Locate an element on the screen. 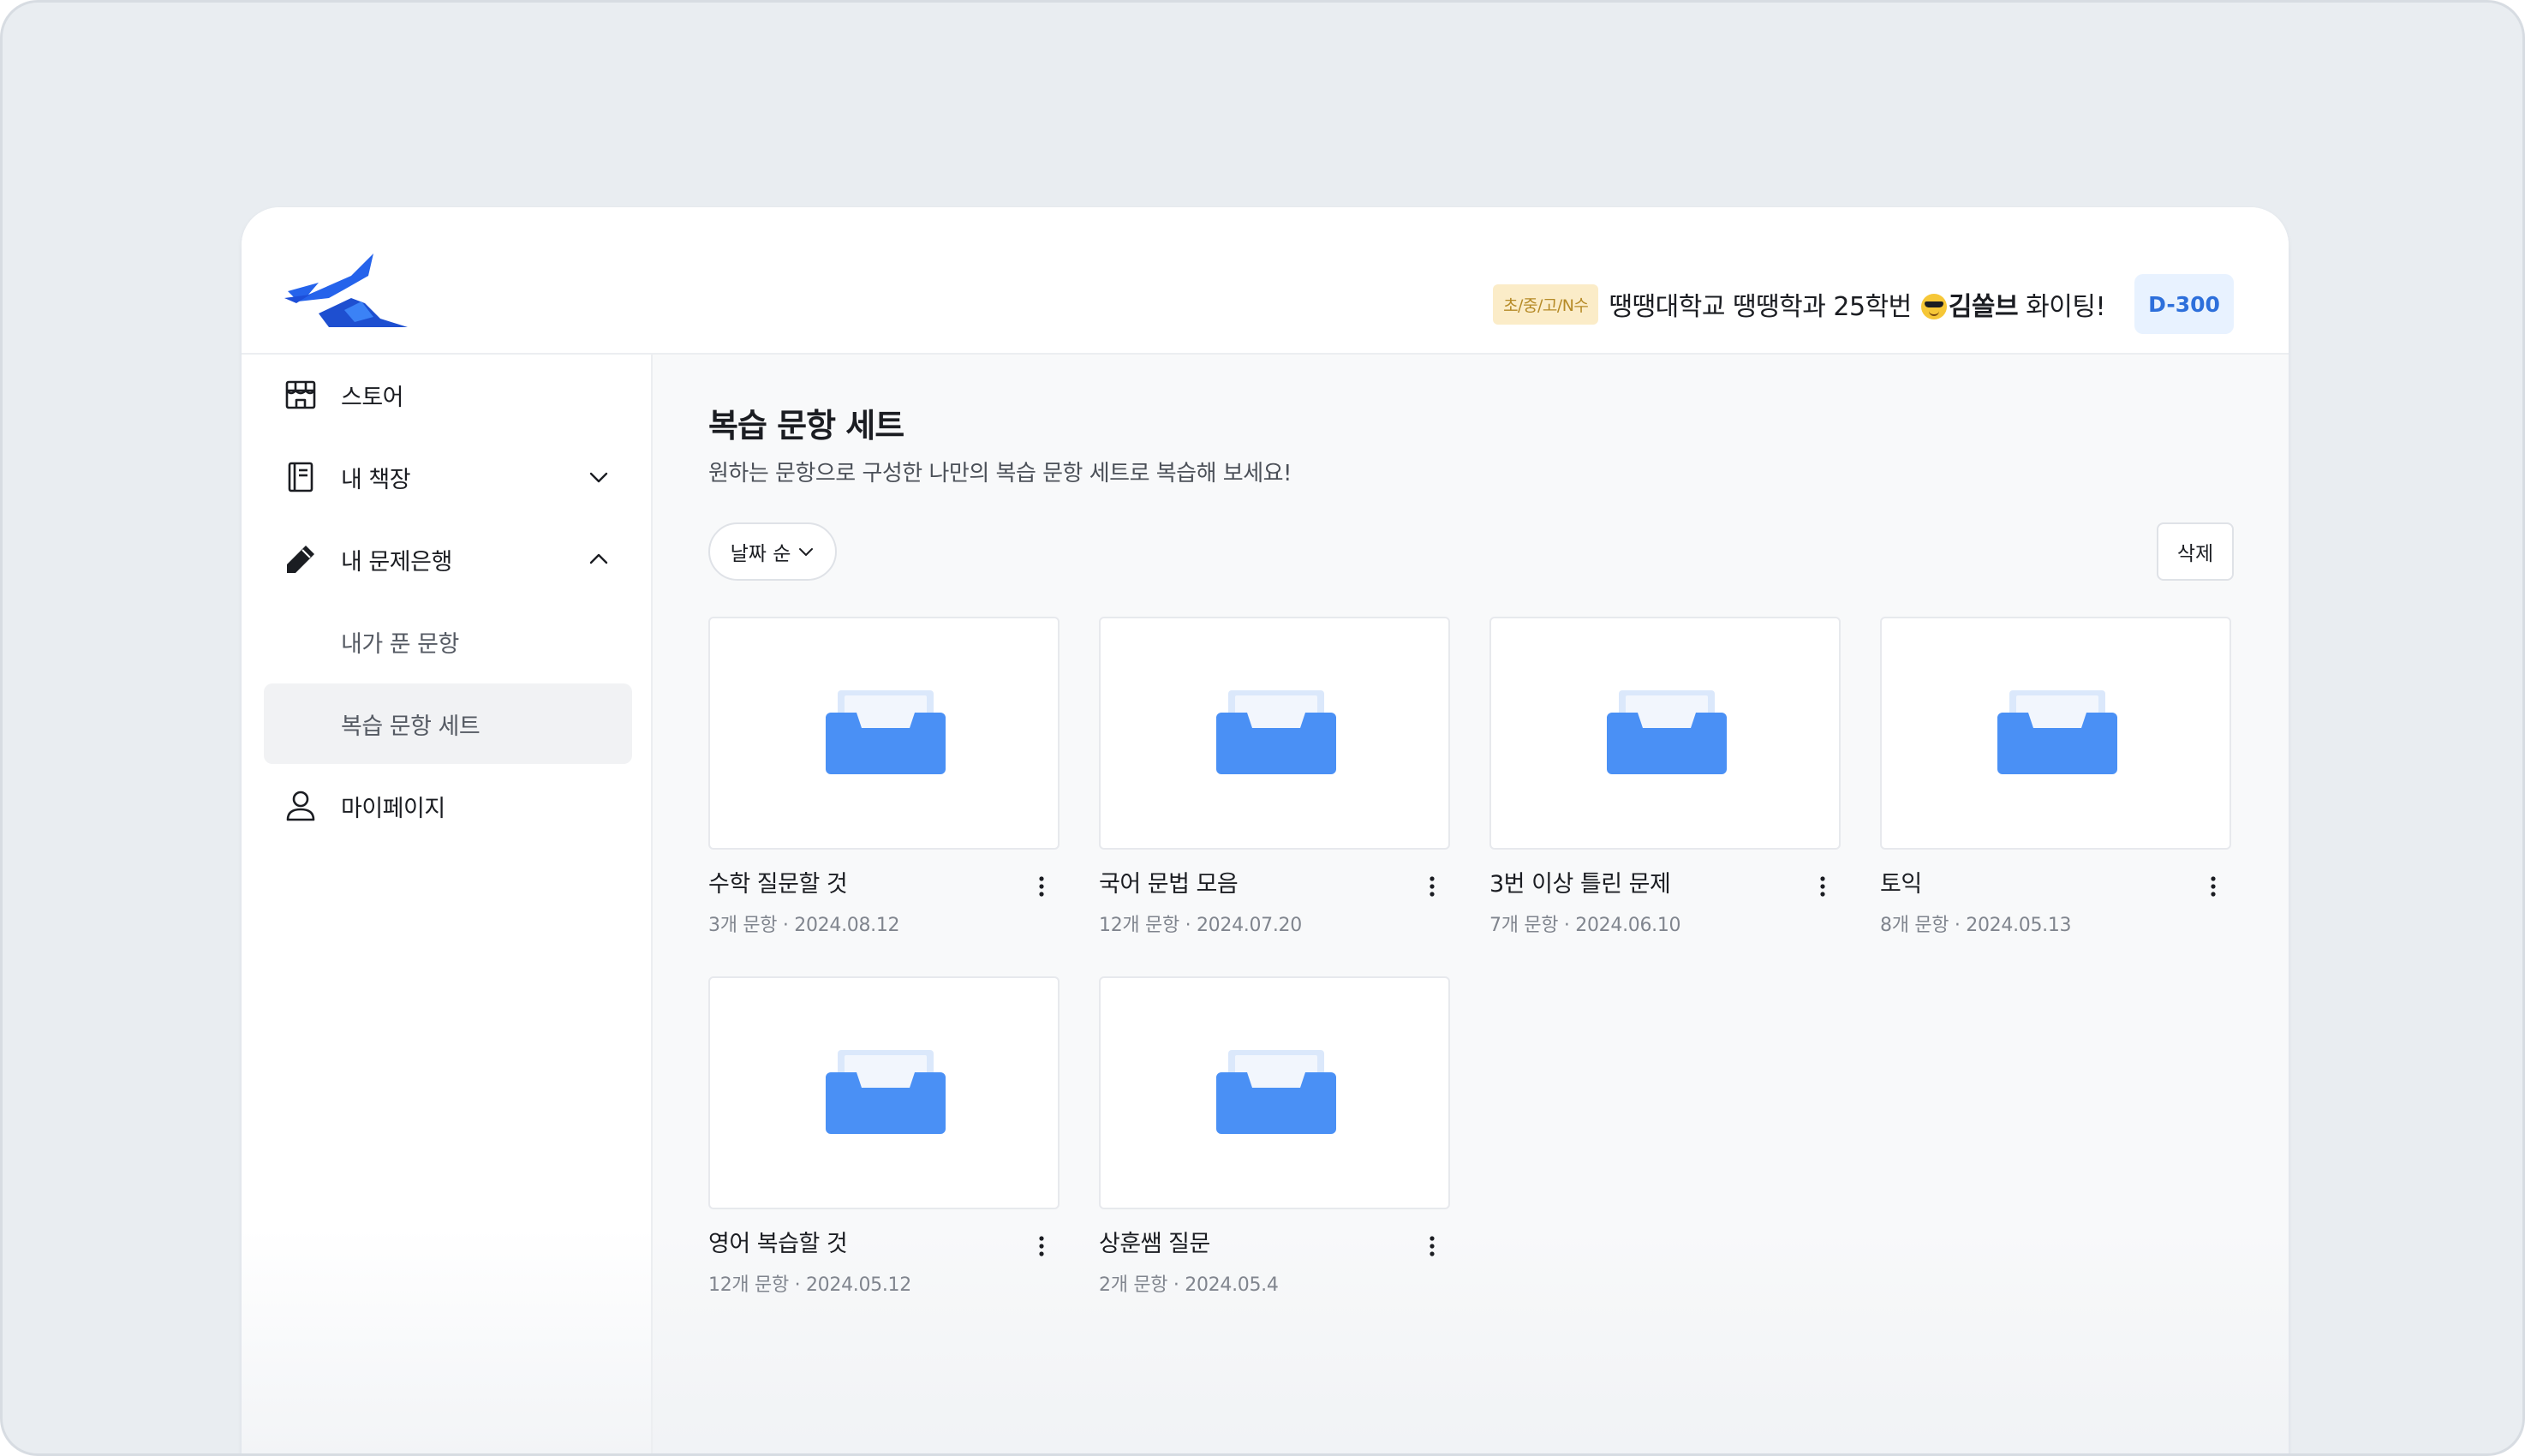 This screenshot has height=1456, width=2525. goal-suffix: 화이팅! is located at coordinates (2061, 307).